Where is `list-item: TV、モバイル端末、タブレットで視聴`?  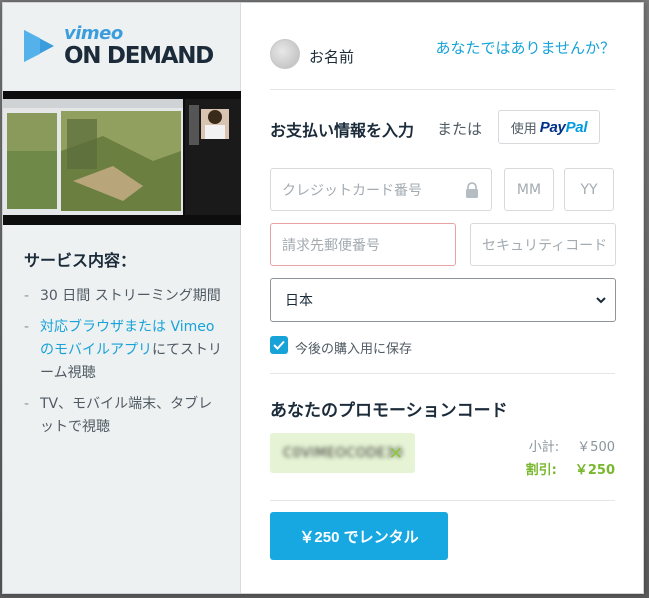 list-item: TV、モバイル端末、タブレットで視聴 is located at coordinates (124, 416).